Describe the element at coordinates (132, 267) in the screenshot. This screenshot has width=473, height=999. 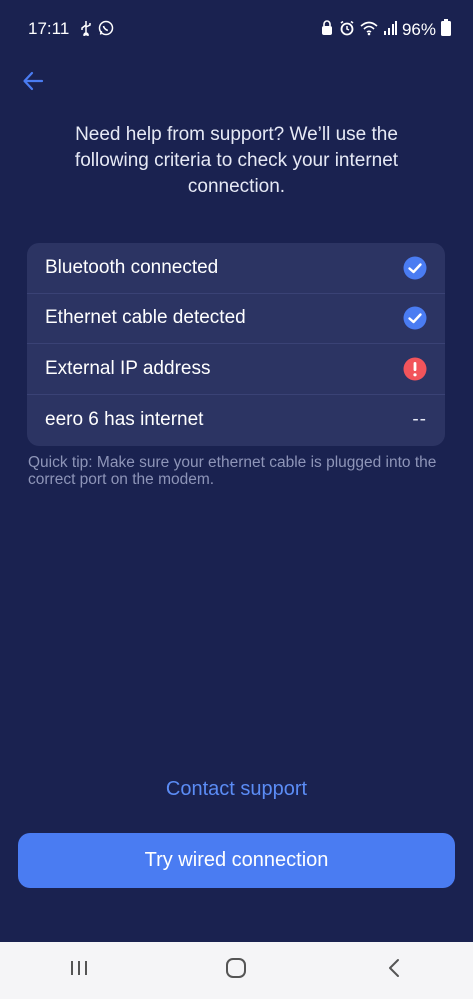
I see `check-label: Bluetooth connected` at that location.